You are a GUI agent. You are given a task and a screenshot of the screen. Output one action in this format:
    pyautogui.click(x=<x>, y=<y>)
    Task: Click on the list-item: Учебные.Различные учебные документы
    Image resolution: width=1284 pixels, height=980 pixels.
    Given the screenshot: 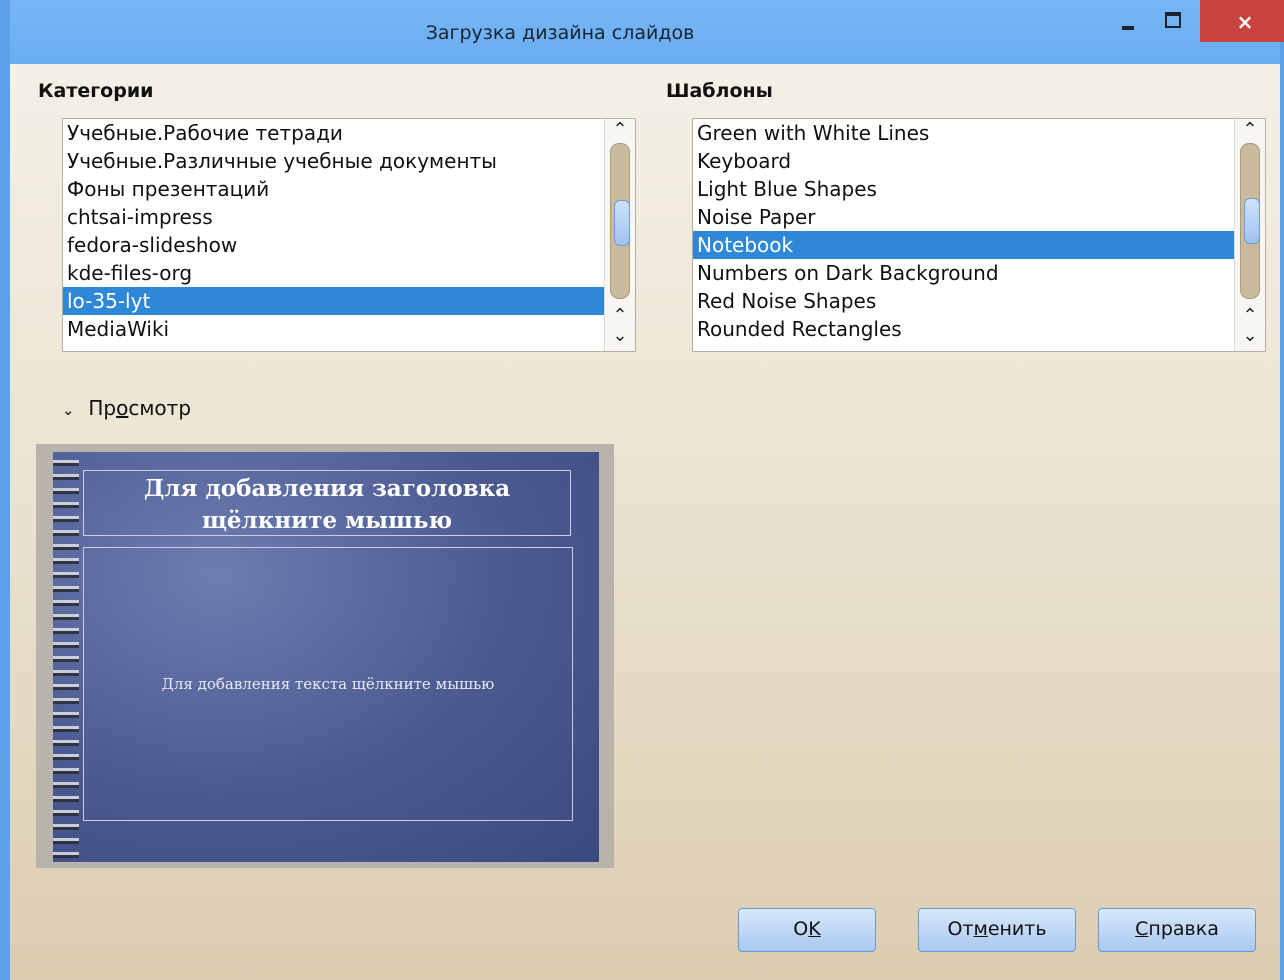 What is the action you would take?
    pyautogui.click(x=334, y=161)
    